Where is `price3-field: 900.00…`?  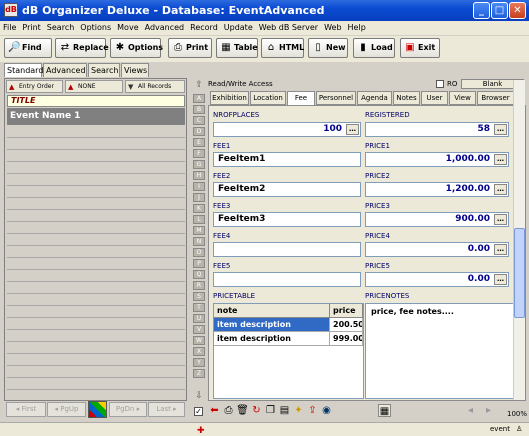 price3-field: 900.00… is located at coordinates (437, 219).